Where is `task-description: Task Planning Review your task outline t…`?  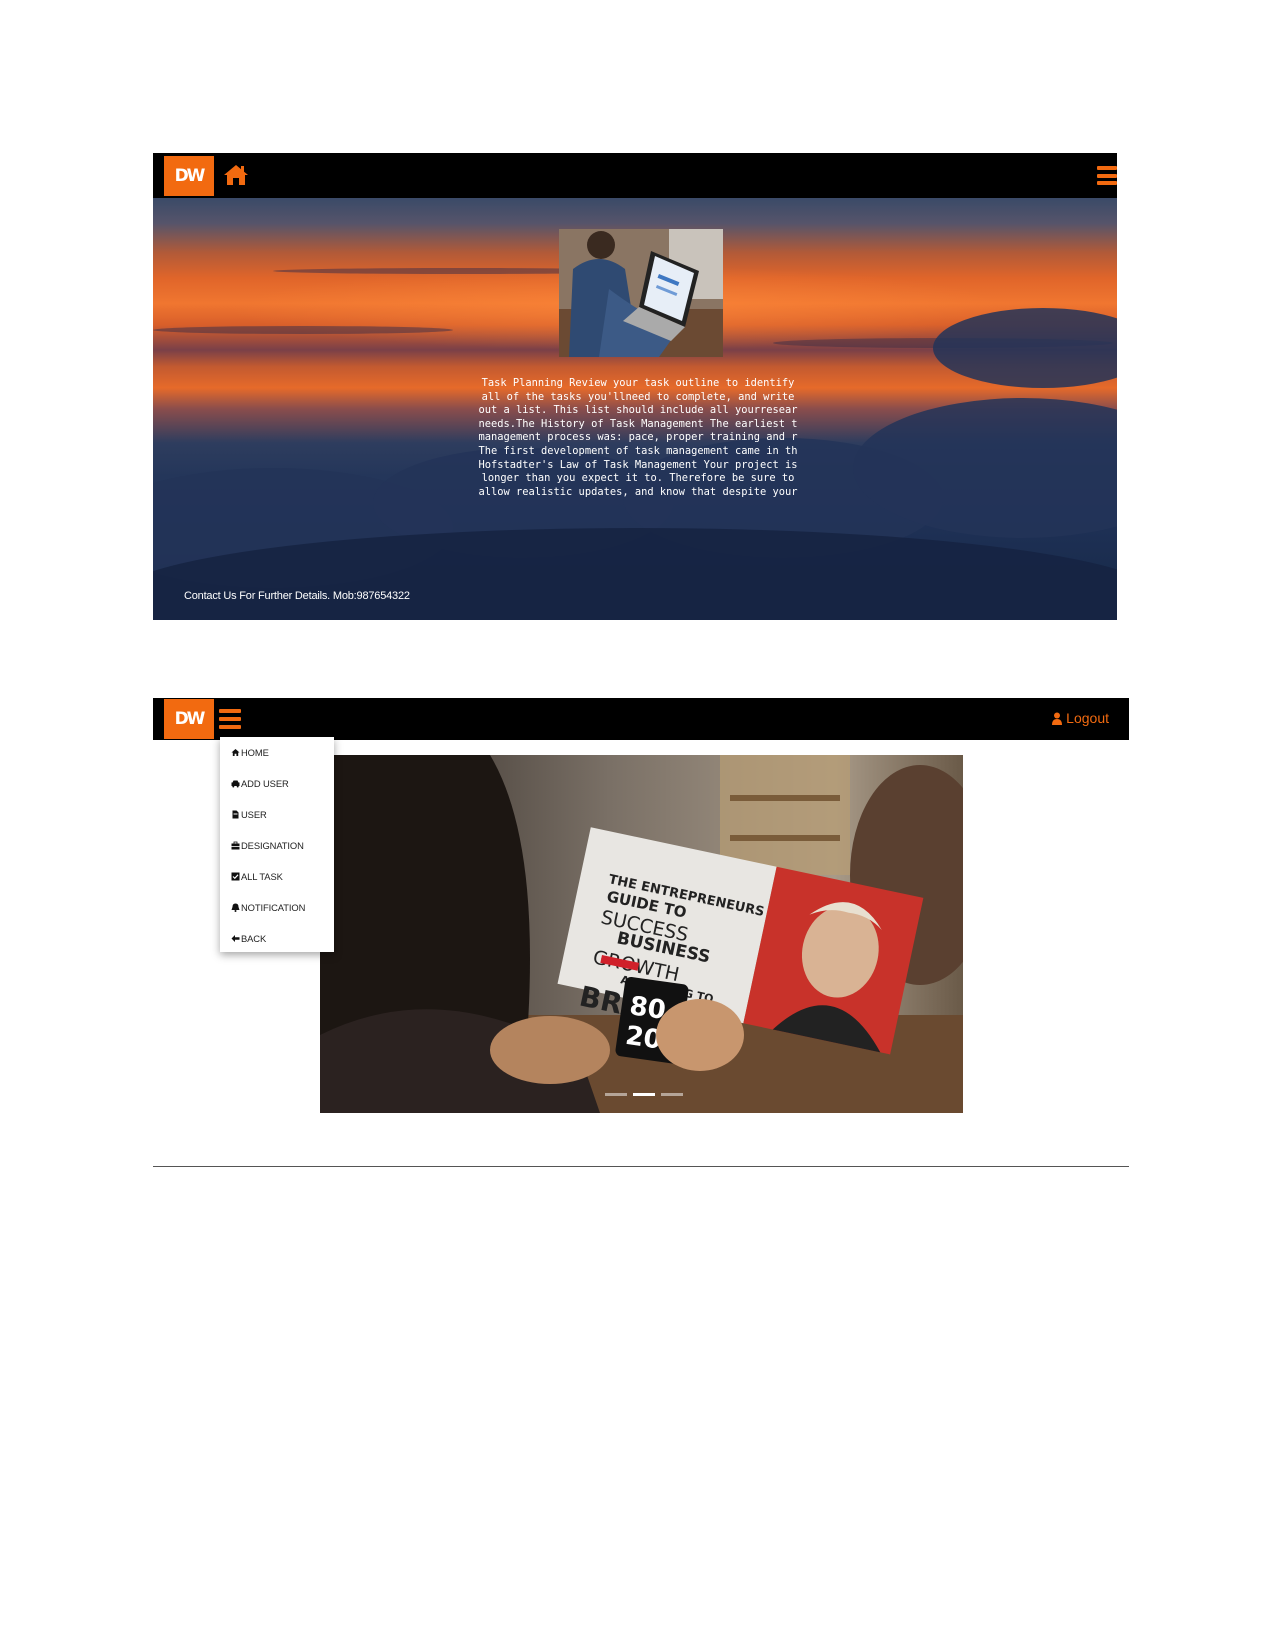
task-description: Task Planning Review your task outline t… is located at coordinates (638, 437).